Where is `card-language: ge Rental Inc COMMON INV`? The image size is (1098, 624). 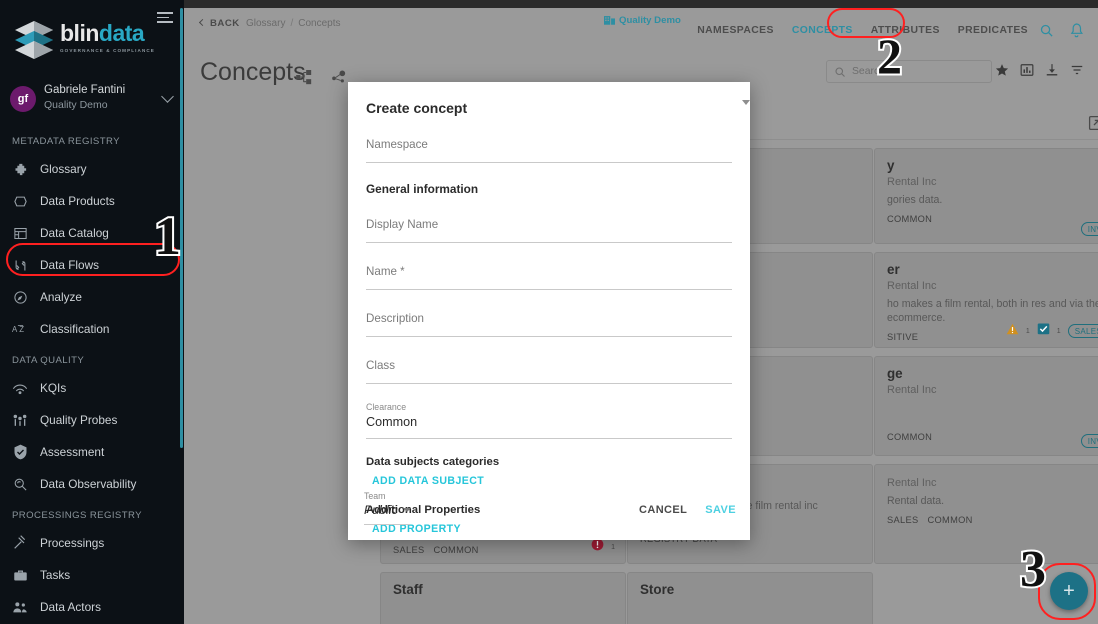 card-language: ge Rental Inc COMMON INV is located at coordinates (986, 406).